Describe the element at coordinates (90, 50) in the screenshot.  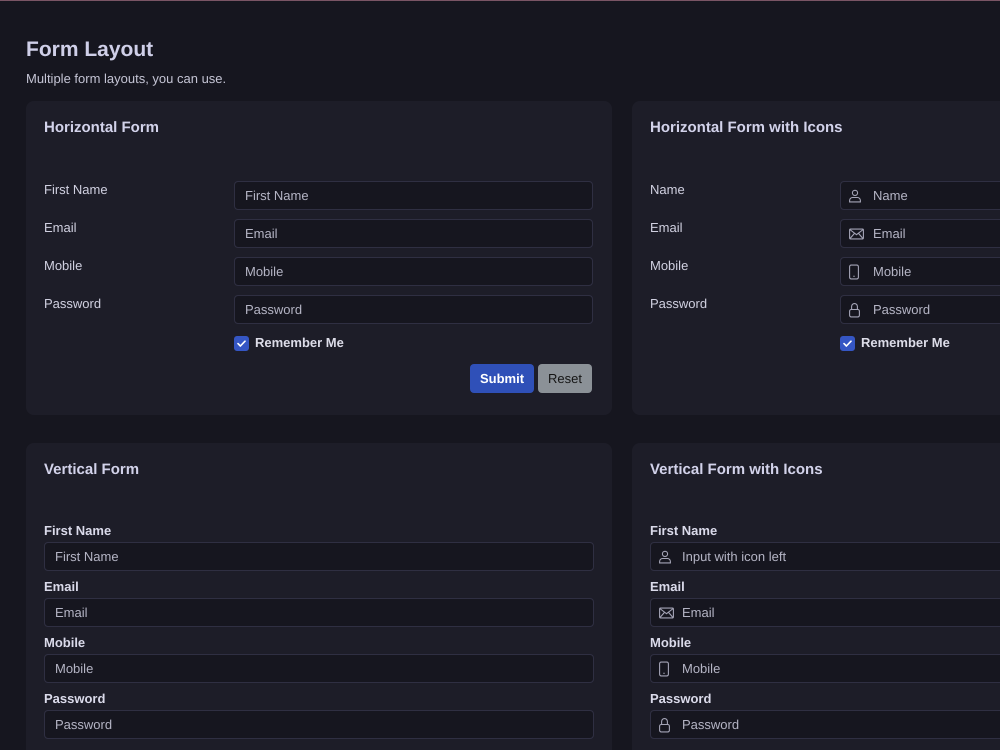
I see `page-title: Form Layout` at that location.